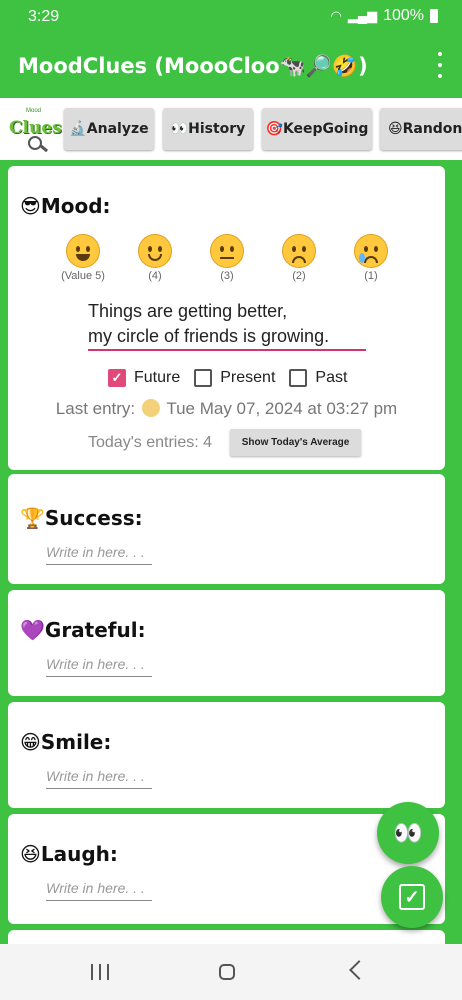 This screenshot has height=1000, width=462. Describe the element at coordinates (331, 378) in the screenshot. I see `past-label: Past` at that location.